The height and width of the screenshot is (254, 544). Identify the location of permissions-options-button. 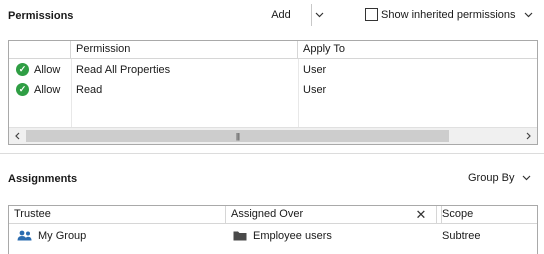
(528, 15).